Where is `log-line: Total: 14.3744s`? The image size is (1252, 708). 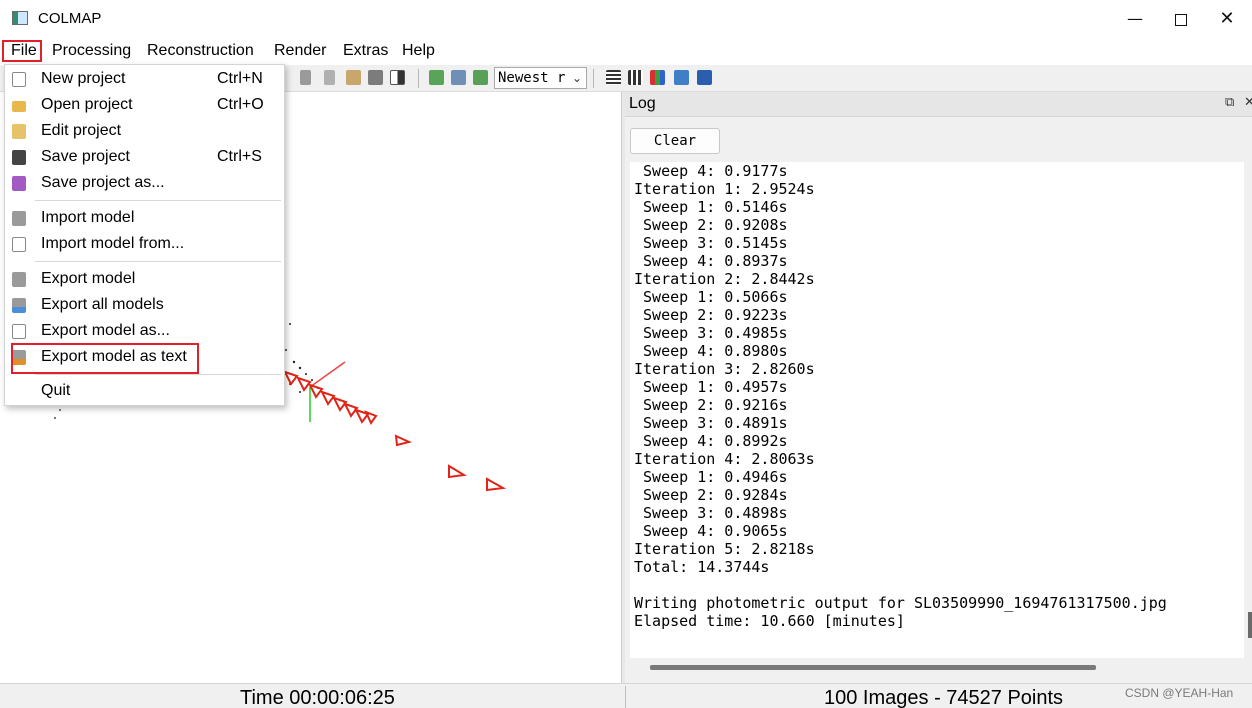
log-line: Total: 14.3744s is located at coordinates (702, 567).